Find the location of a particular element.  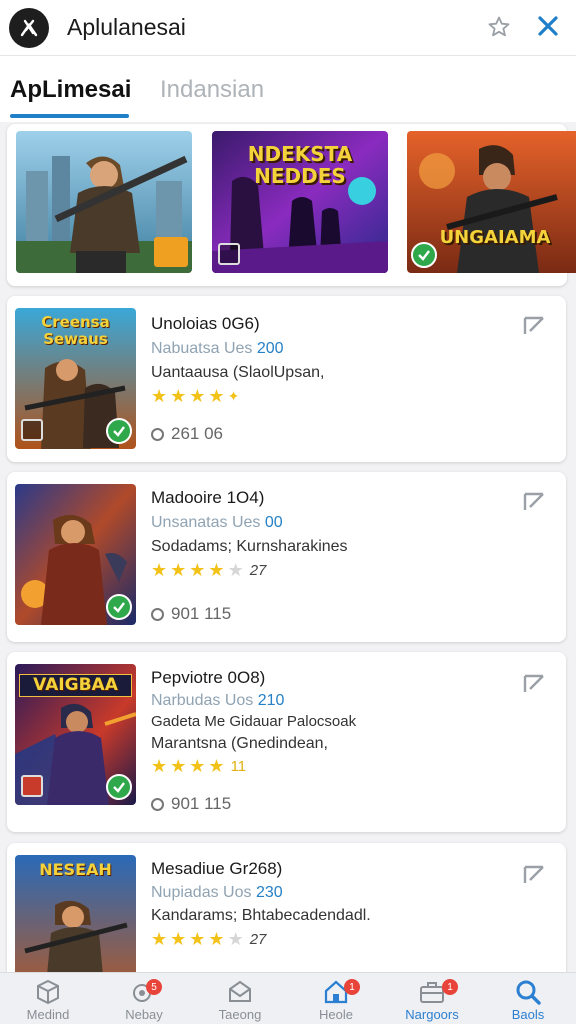

game-thumbnail: VAIGBAA is located at coordinates (75, 734).